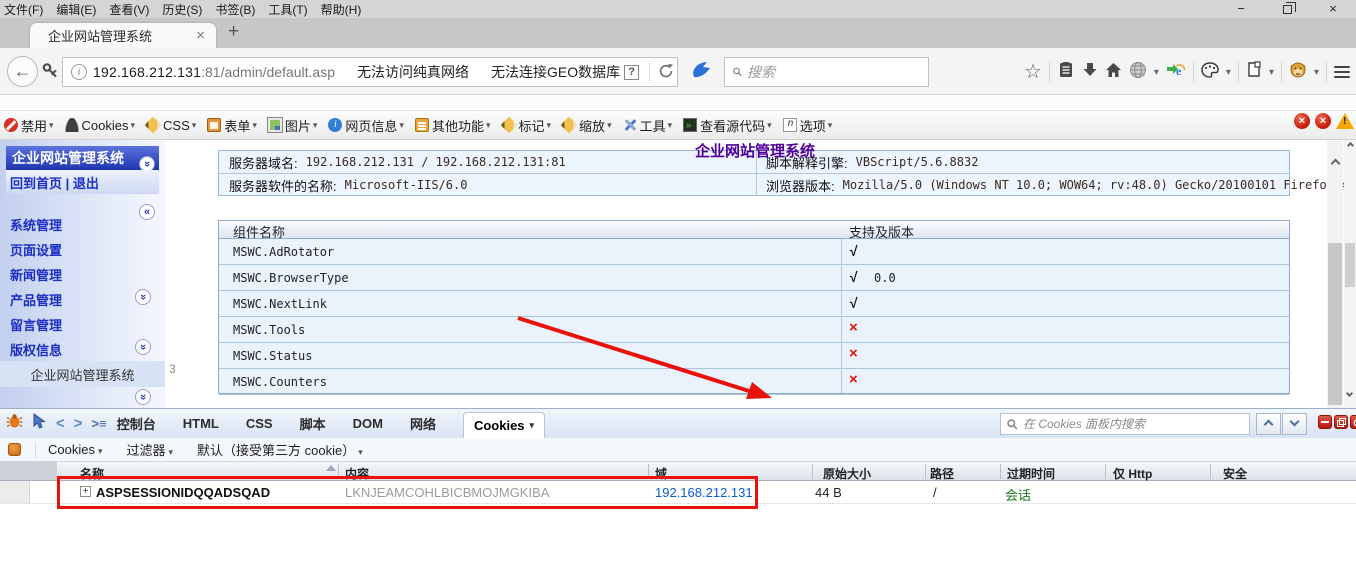 The width and height of the screenshot is (1356, 567). Describe the element at coordinates (1090, 72) in the screenshot. I see `downloads-icon` at that location.